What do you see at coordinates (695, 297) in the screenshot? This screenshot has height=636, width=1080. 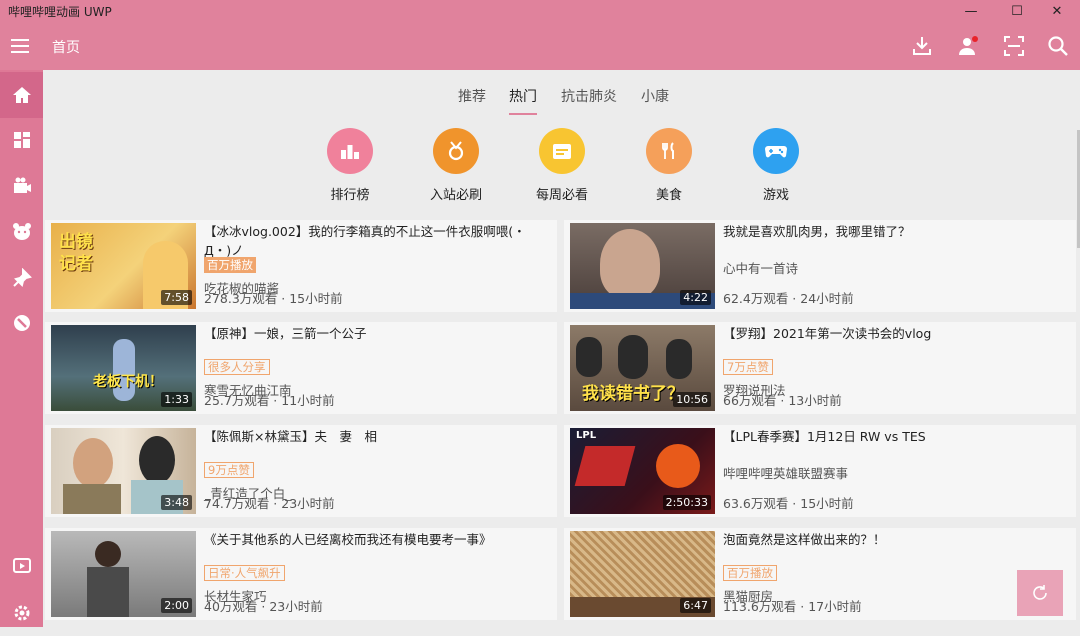 I see `video-duration: 4:22` at bounding box center [695, 297].